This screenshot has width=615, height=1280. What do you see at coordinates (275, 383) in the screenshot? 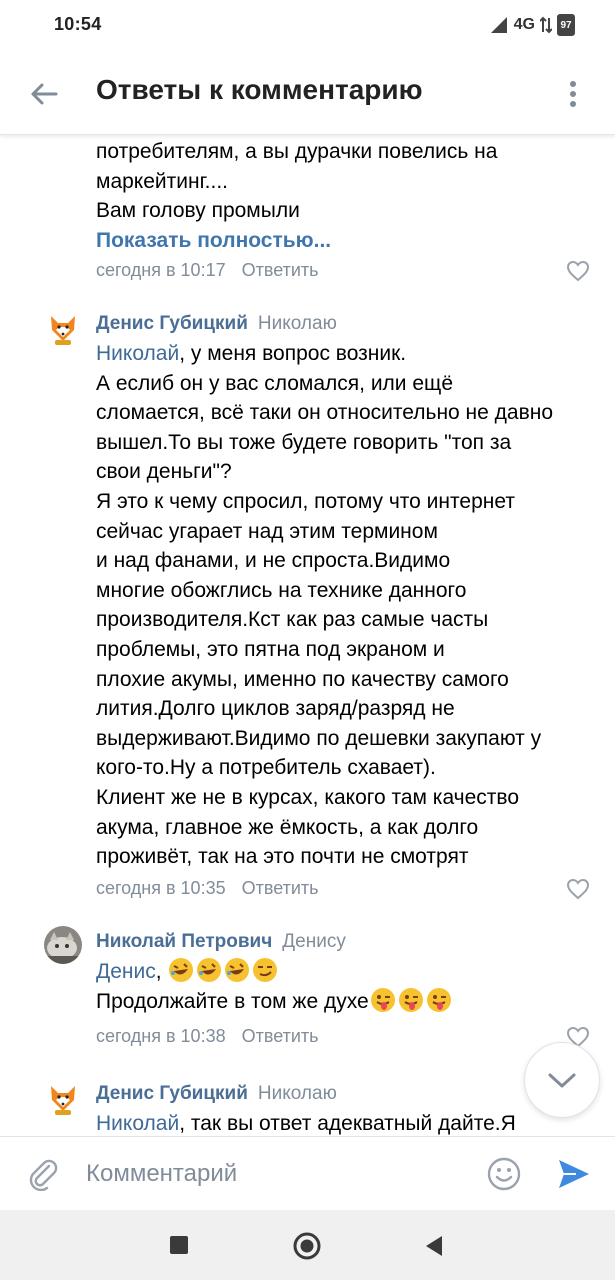
I see `comment-line: А еслиб он у вас сломался, или ещё` at bounding box center [275, 383].